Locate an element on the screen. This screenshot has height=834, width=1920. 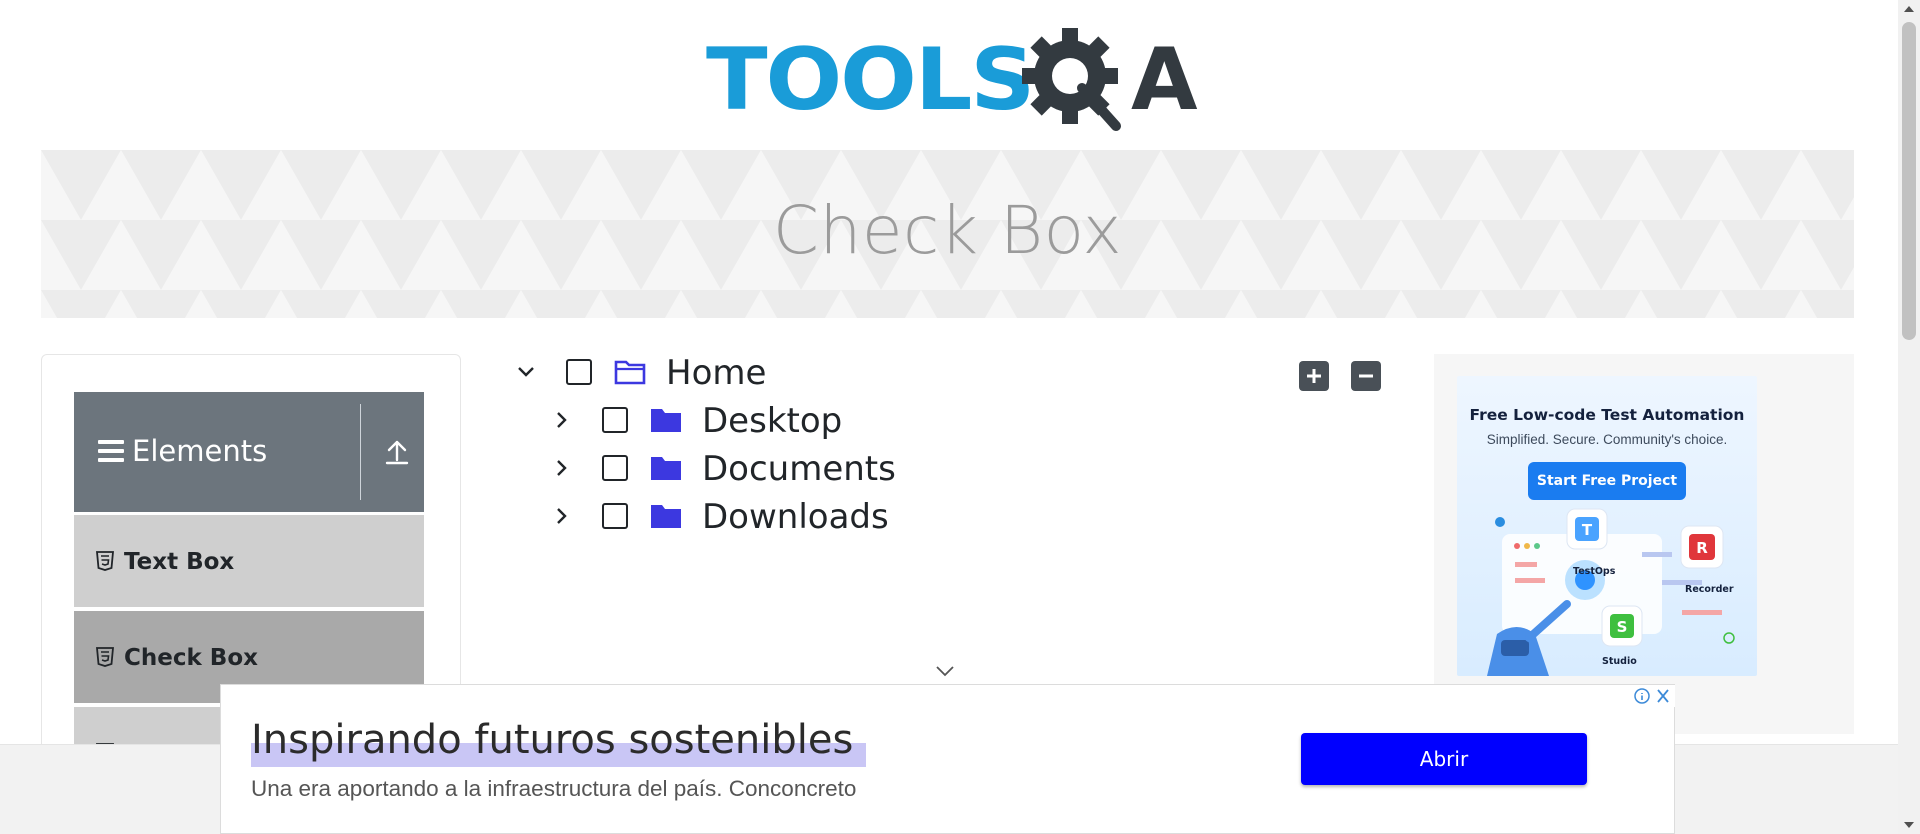
ad-choices-icon is located at coordinates (1653, 696).